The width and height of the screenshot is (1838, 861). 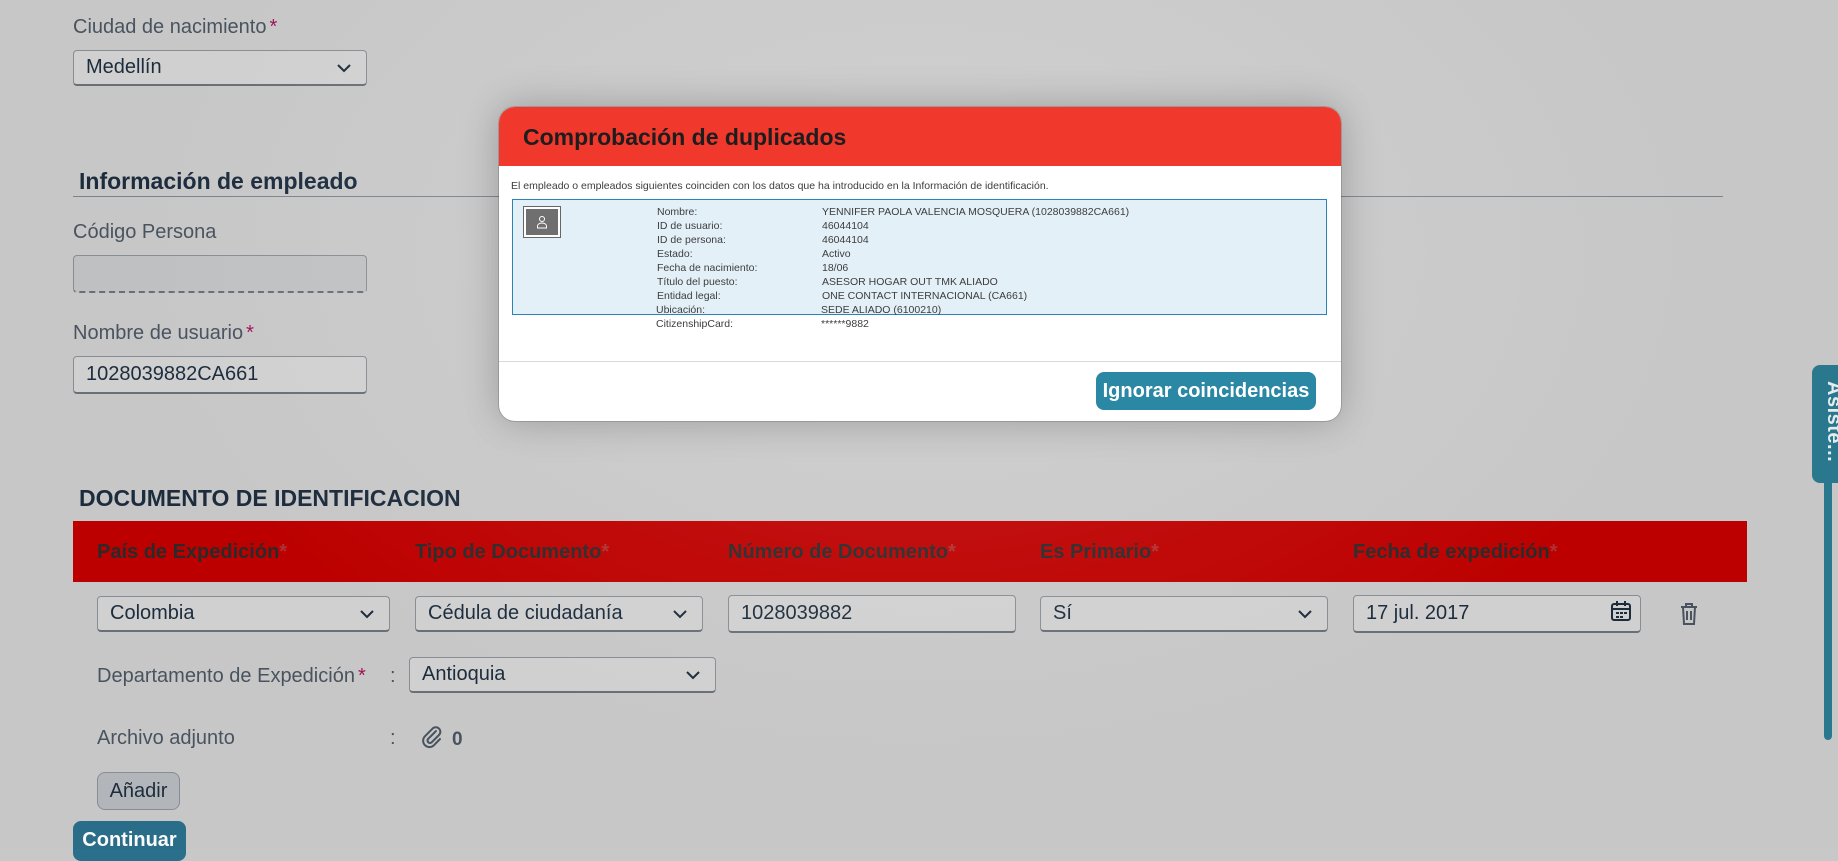 I want to click on person-icon, so click(x=542, y=222).